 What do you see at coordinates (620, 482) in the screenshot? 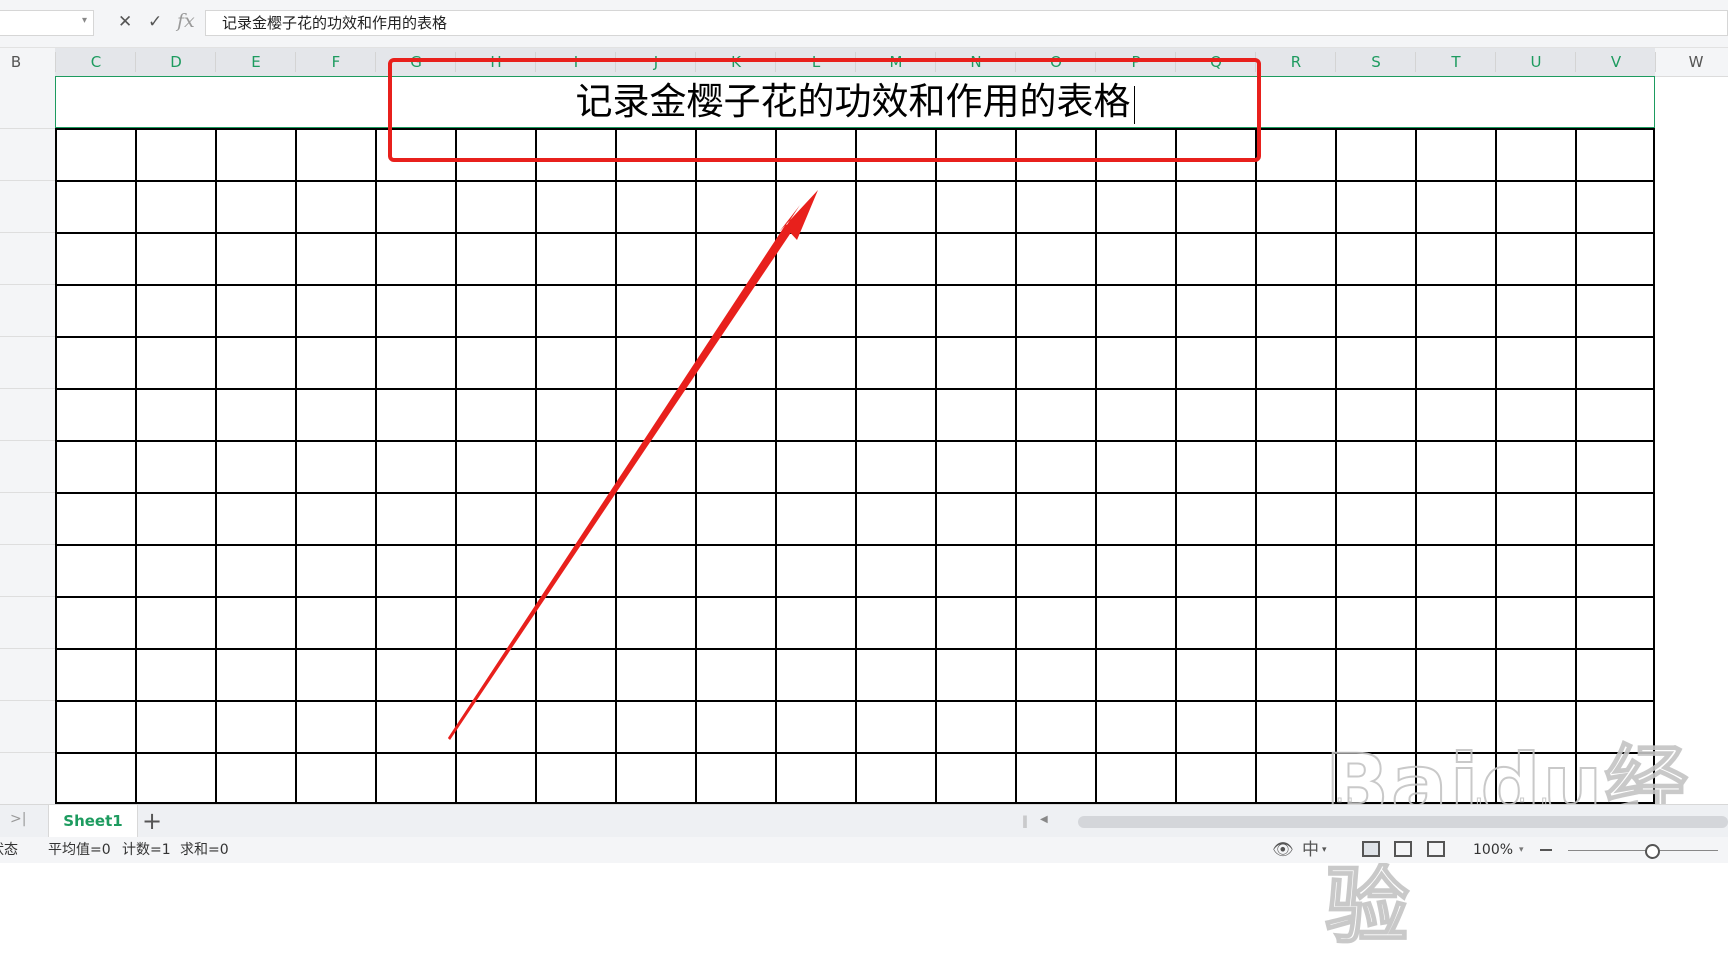
I see `annotation-arrow-shaft` at bounding box center [620, 482].